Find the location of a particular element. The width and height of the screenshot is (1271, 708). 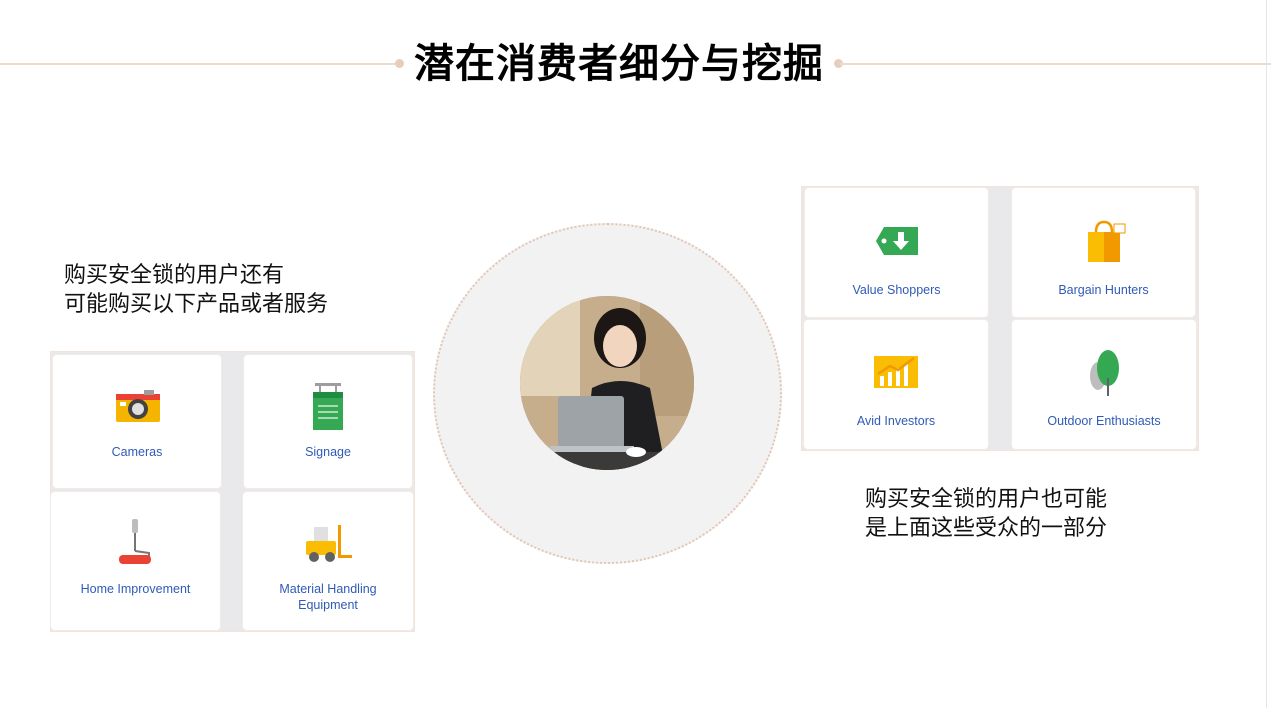

right-caption-line-2: 是上面这些受众的一部分 is located at coordinates (986, 528).